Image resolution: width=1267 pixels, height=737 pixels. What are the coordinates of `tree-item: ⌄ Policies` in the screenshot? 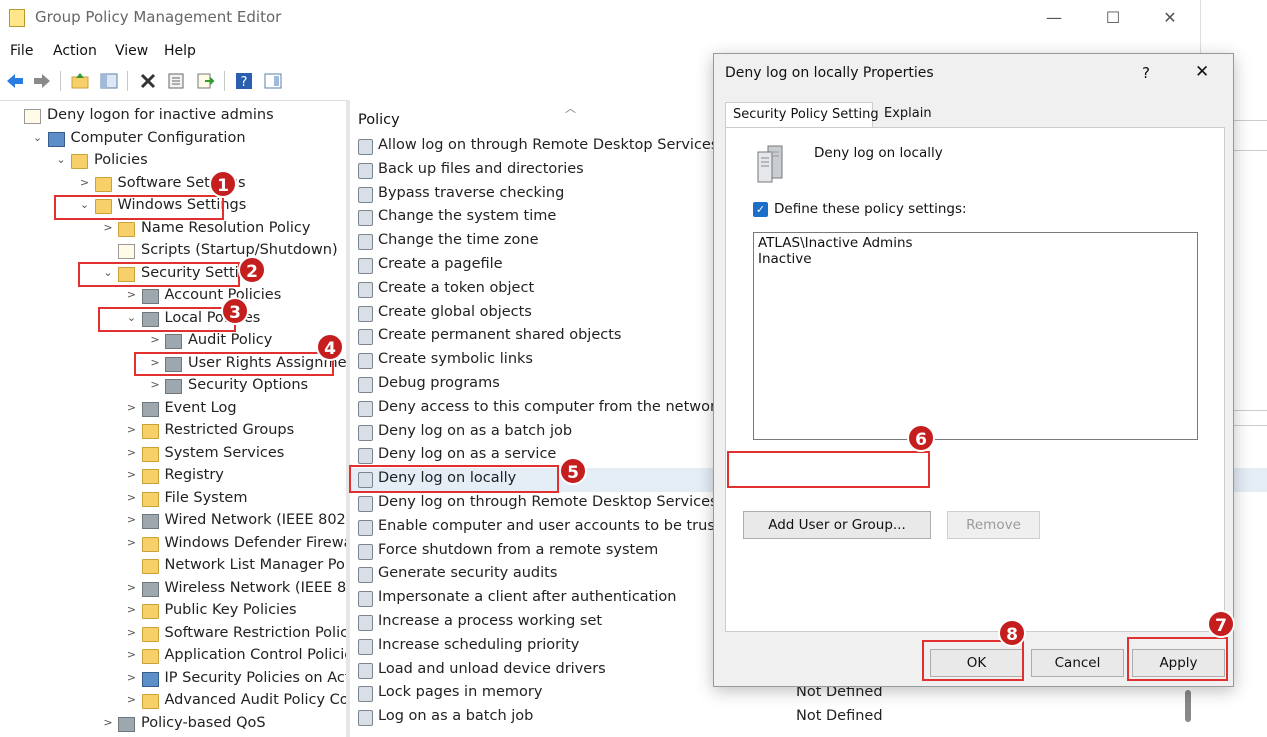 It's located at (173, 162).